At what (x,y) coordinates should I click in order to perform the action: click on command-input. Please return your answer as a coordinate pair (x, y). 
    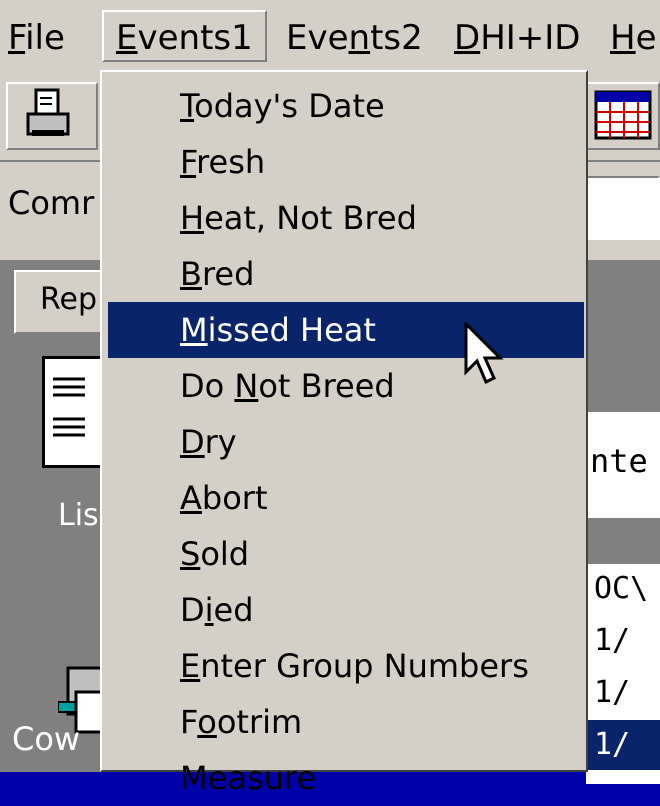
    Looking at the image, I should click on (623, 208).